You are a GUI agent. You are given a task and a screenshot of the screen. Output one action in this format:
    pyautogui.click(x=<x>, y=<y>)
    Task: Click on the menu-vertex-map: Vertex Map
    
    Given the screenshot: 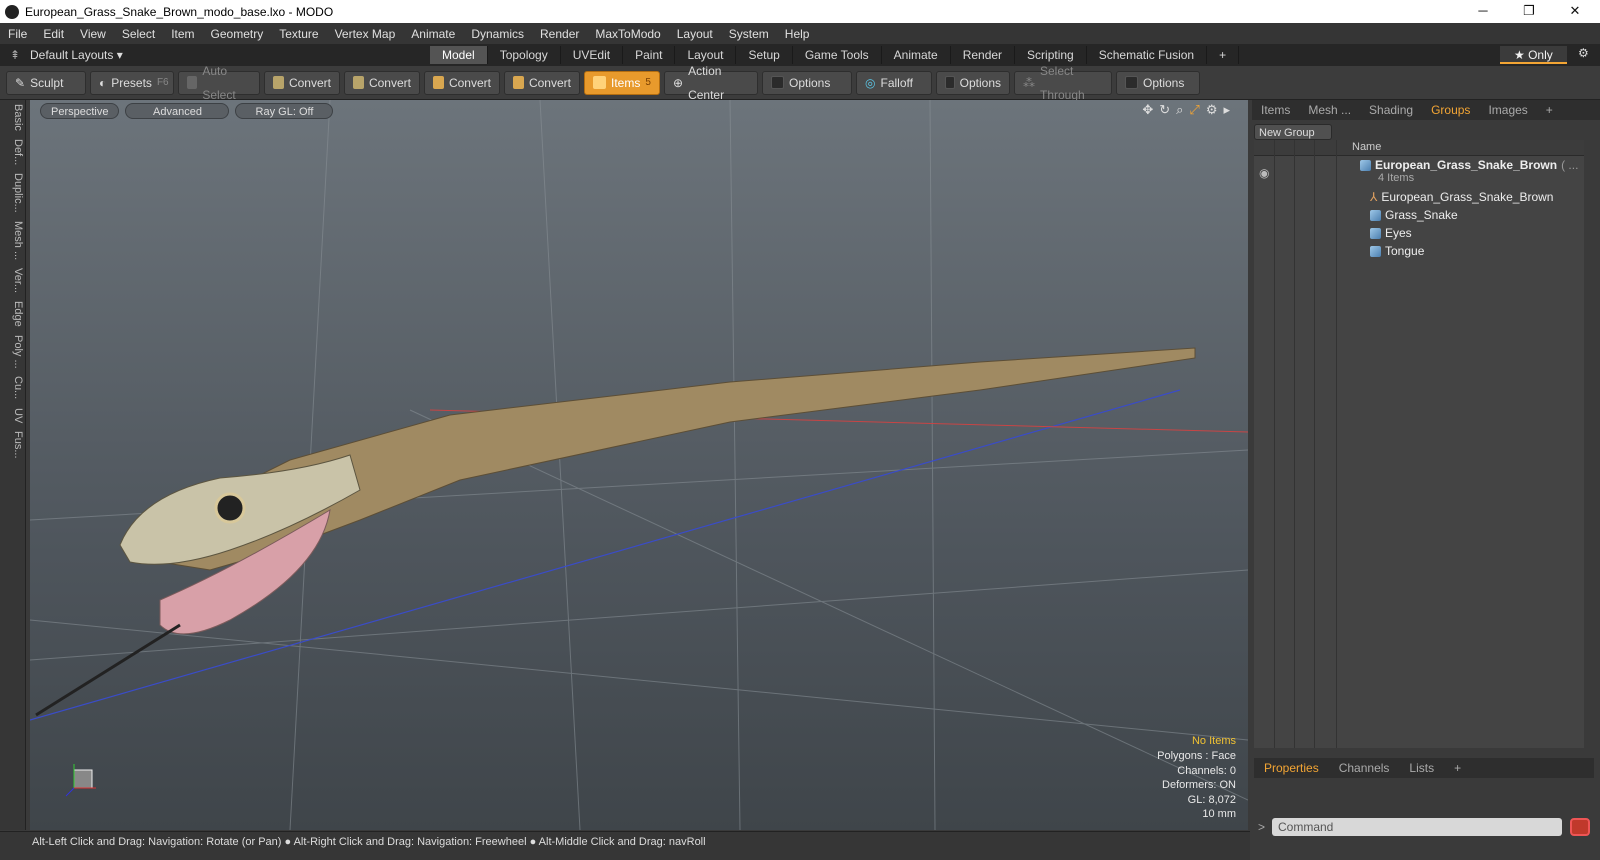 What is the action you would take?
    pyautogui.click(x=365, y=34)
    